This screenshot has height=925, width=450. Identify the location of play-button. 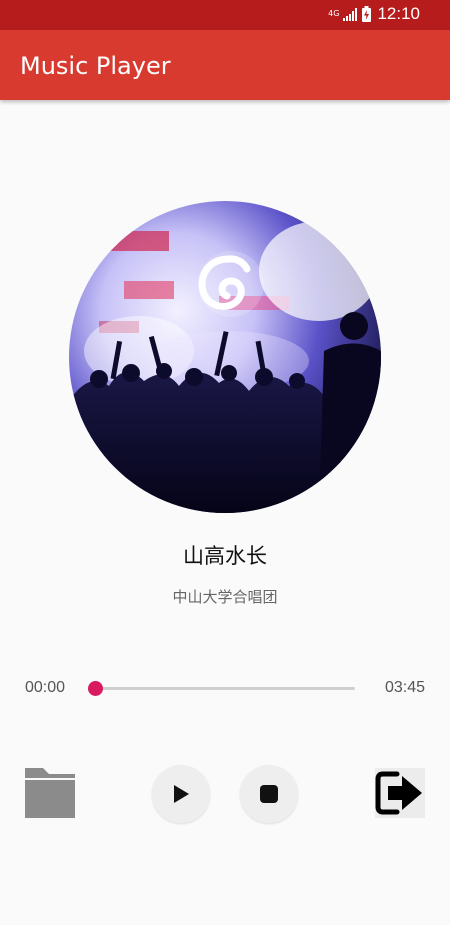
(181, 794).